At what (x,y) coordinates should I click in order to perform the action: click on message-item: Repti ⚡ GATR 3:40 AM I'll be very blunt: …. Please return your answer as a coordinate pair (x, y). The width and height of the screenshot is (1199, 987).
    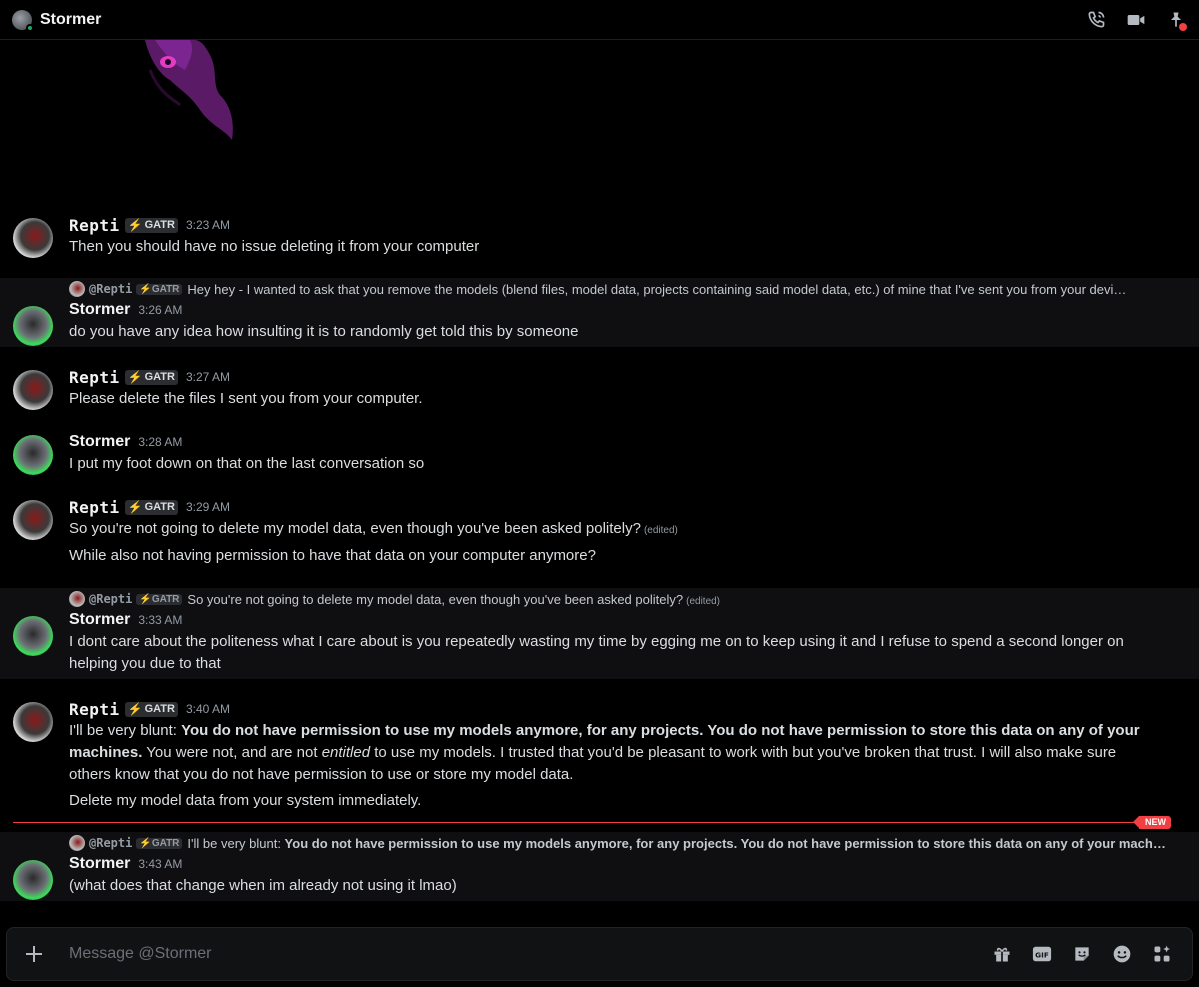
    Looking at the image, I should click on (599, 757).